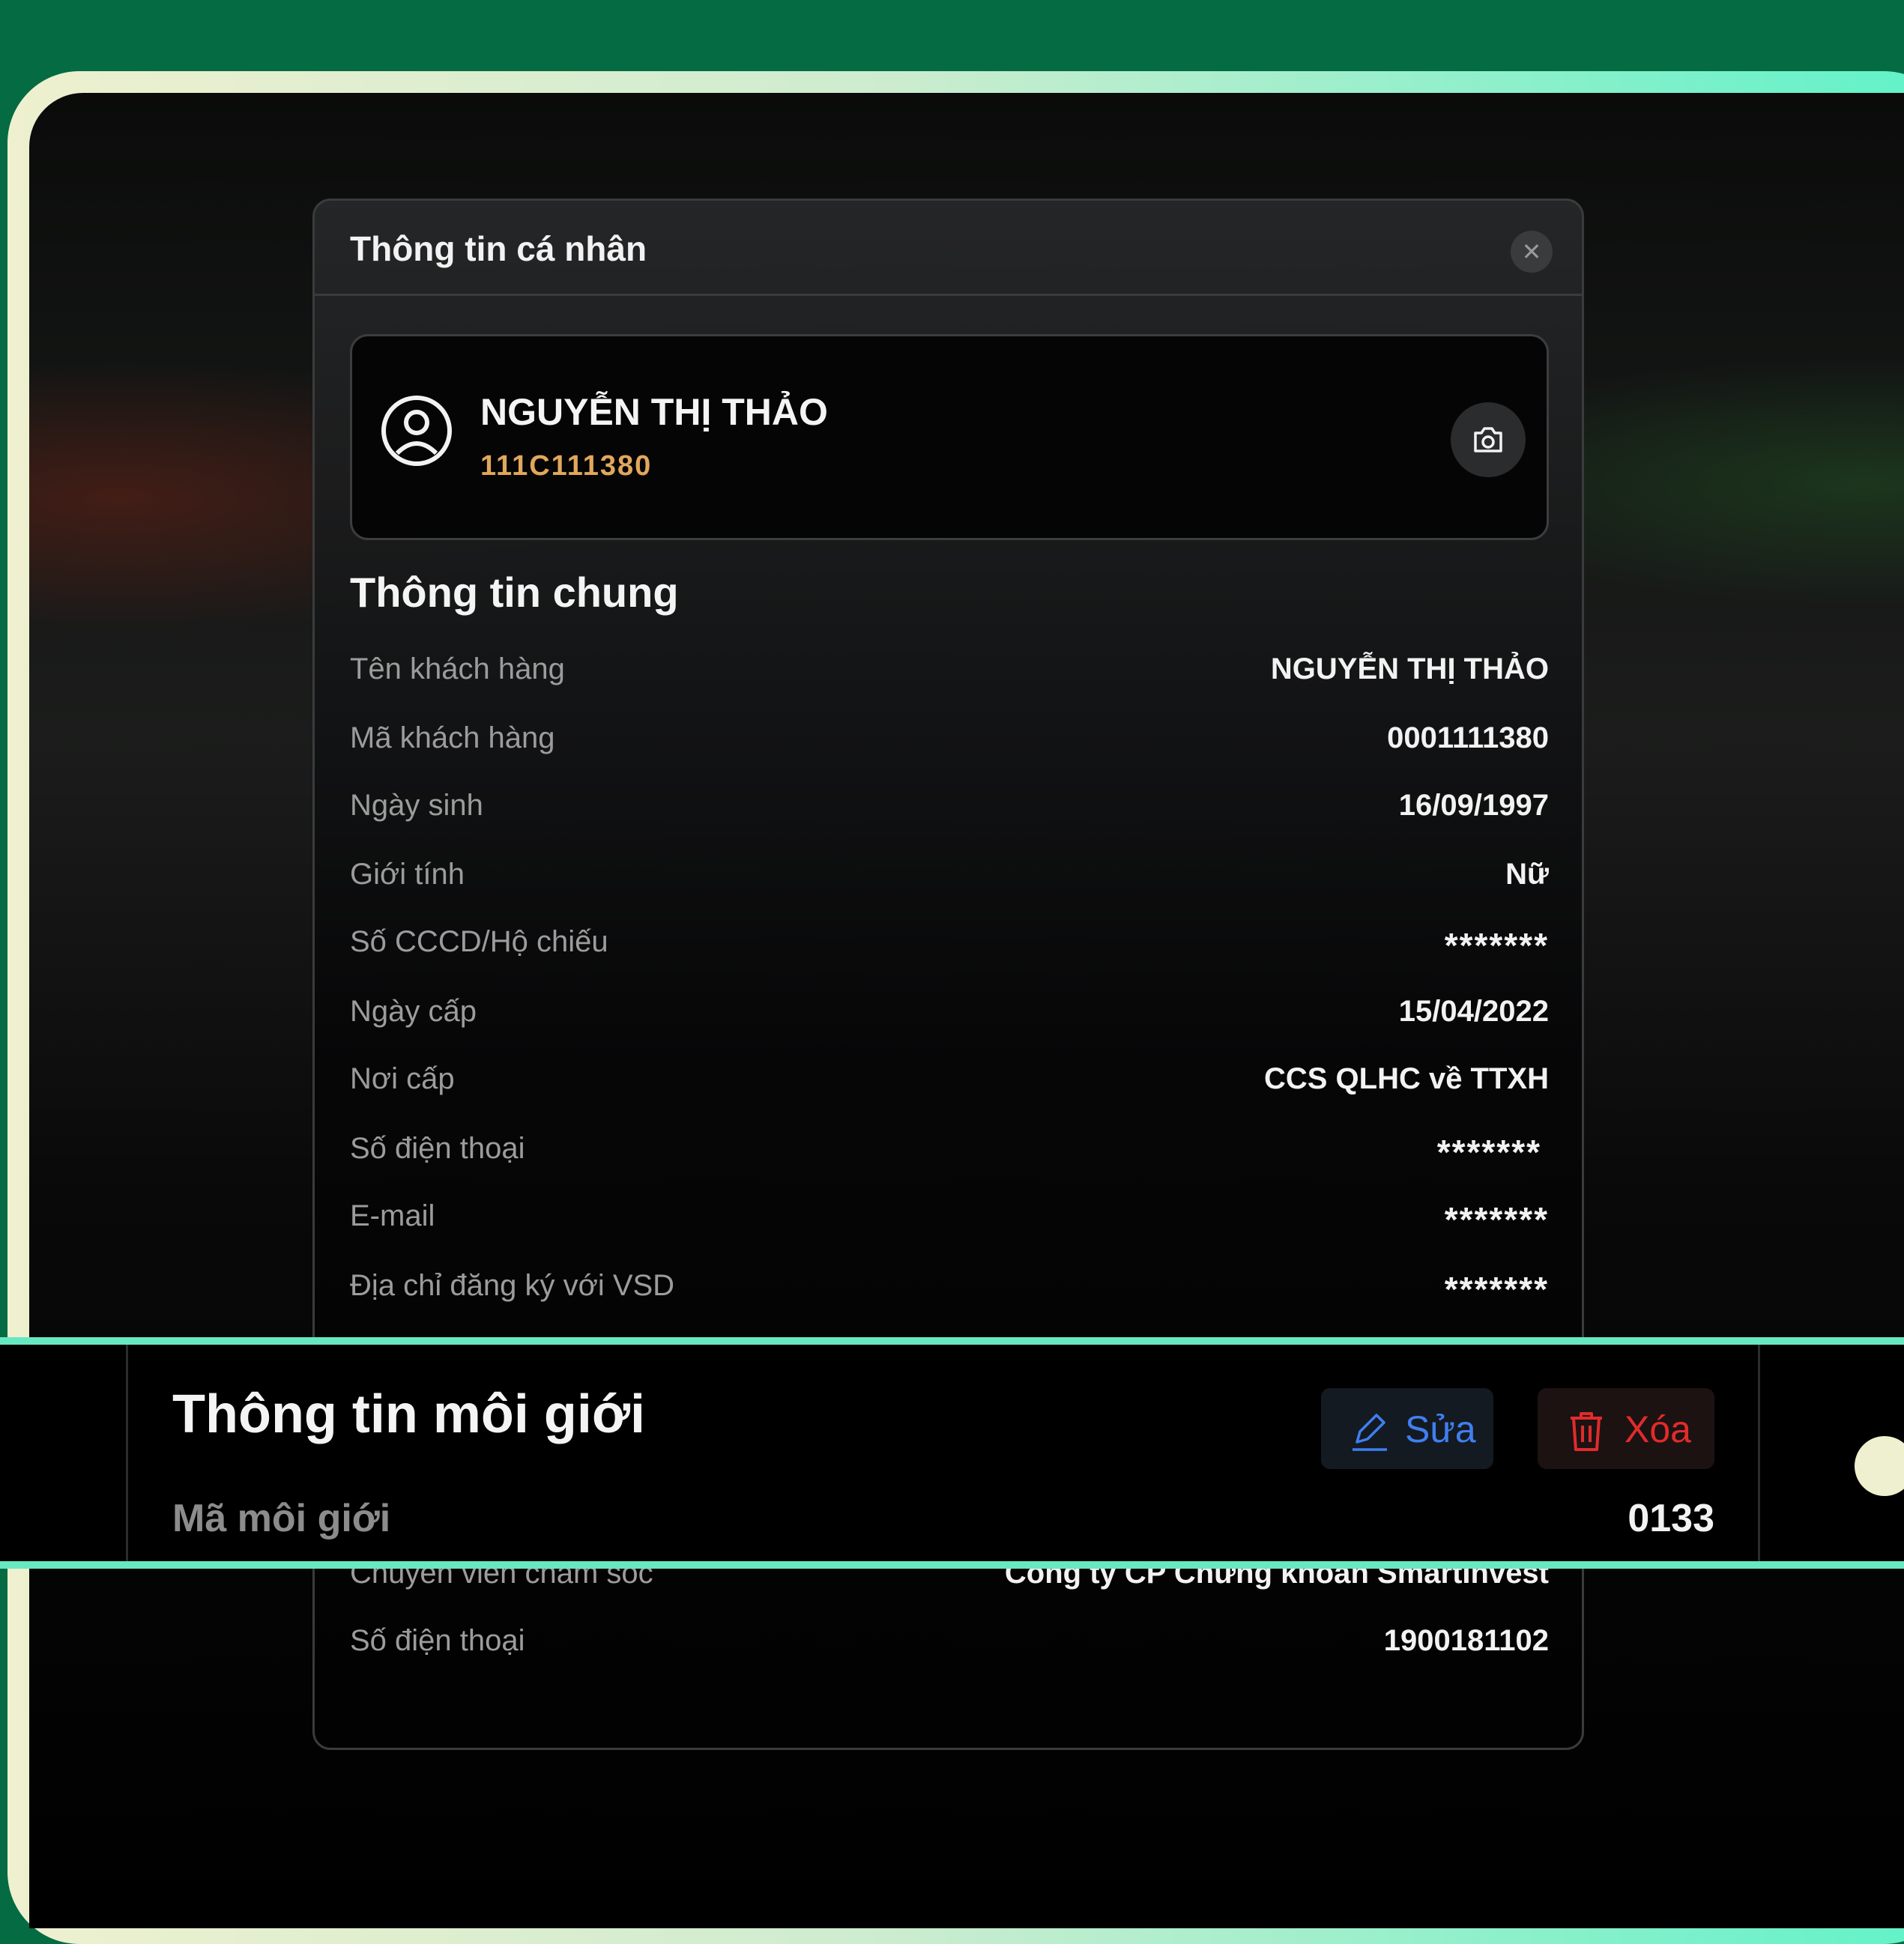 The width and height of the screenshot is (1904, 1944). What do you see at coordinates (402, 1078) in the screenshot?
I see `row-label: Nơi cấp` at bounding box center [402, 1078].